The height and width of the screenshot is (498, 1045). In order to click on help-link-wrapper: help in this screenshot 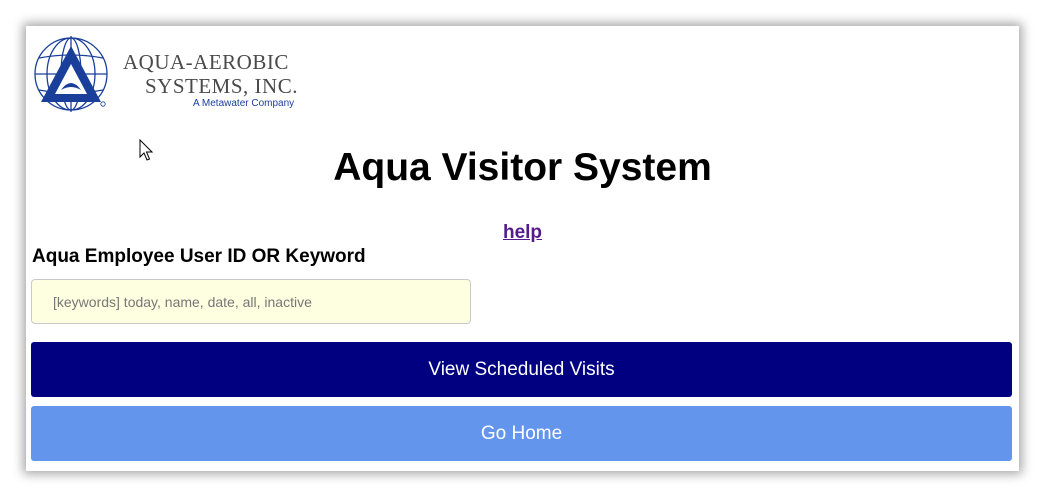, I will do `click(522, 233)`.